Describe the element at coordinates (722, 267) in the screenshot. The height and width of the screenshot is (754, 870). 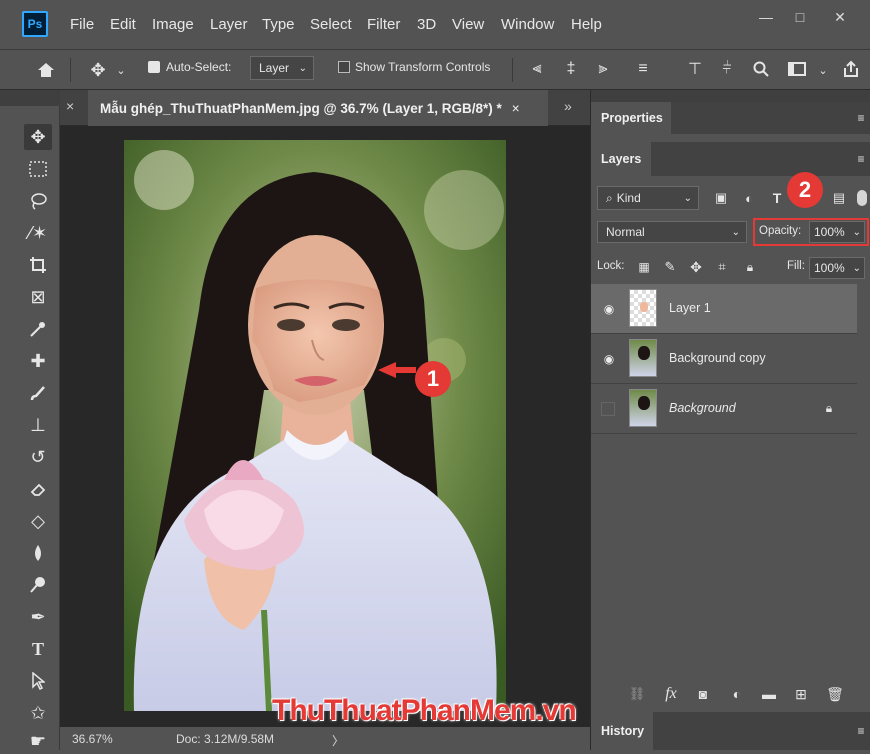
I see `lock-artboard-icon: ⌗` at that location.